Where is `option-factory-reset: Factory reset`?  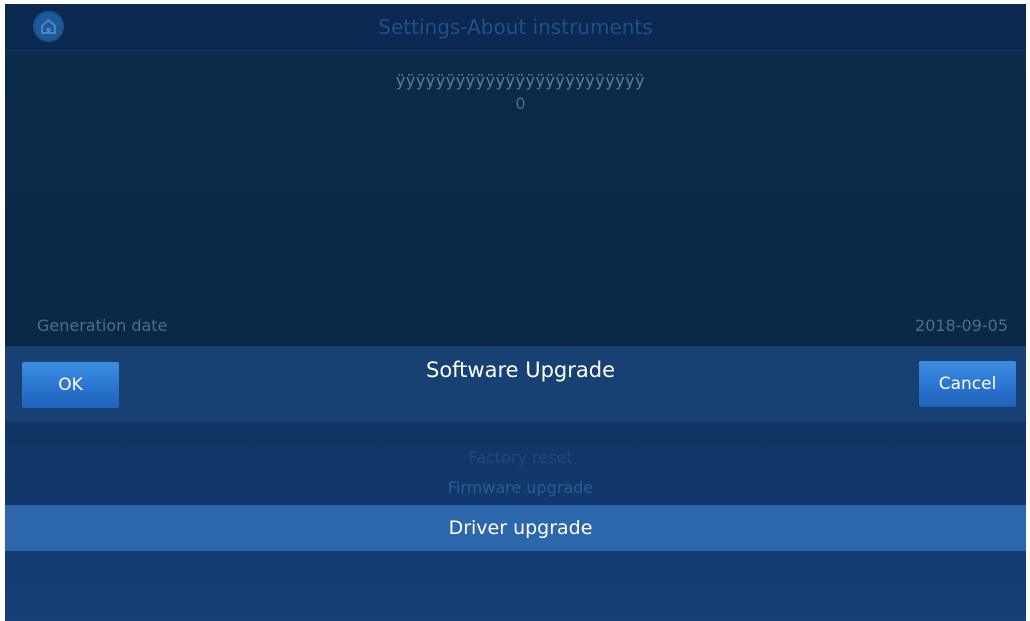 option-factory-reset: Factory reset is located at coordinates (515, 457).